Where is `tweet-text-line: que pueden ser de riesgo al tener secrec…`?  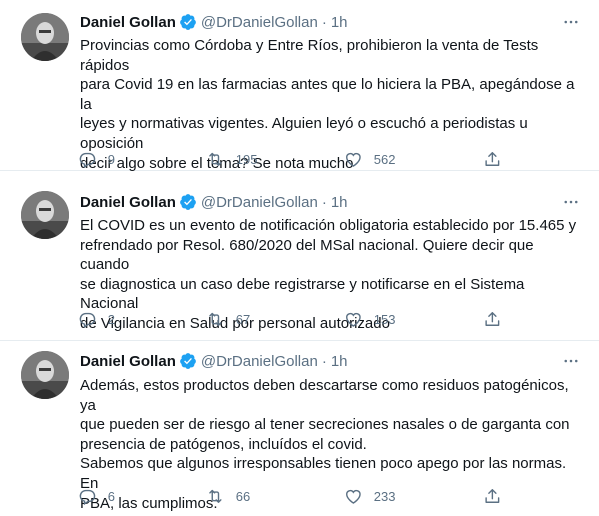
tweet-text-line: que pueden ser de riesgo al tener secrec… is located at coordinates (325, 425).